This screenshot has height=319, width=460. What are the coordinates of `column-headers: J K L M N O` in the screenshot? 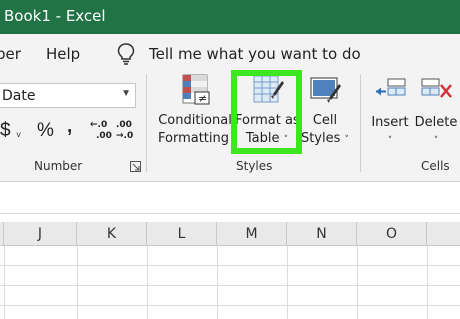 It's located at (230, 234).